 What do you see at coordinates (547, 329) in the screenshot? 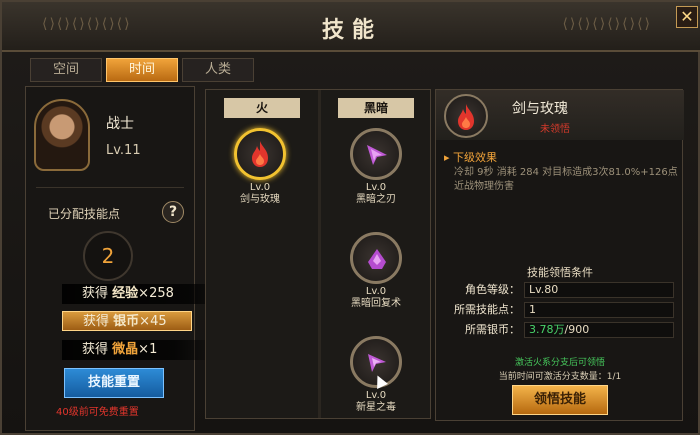
I see `silver-owned: 3.78万` at bounding box center [547, 329].